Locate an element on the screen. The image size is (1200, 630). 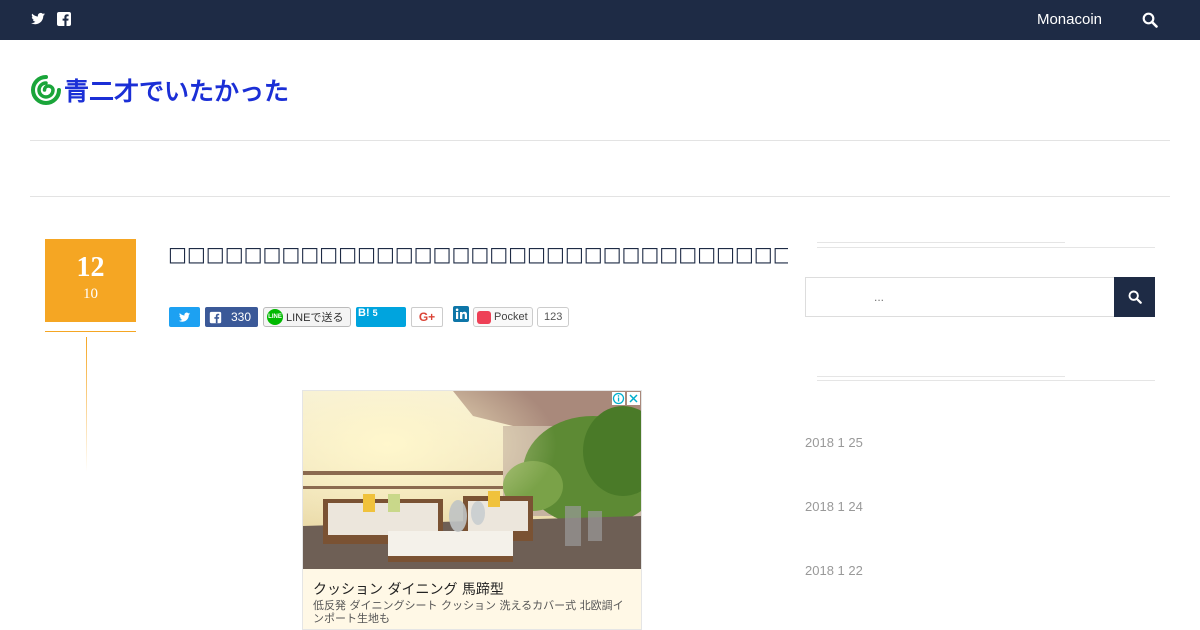
ad-product-image is located at coordinates (472, 480).